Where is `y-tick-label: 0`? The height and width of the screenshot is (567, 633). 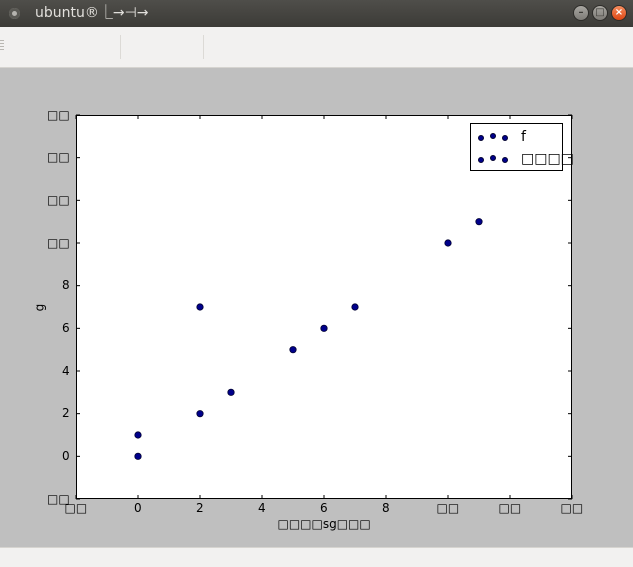
y-tick-label: 0 is located at coordinates (66, 455).